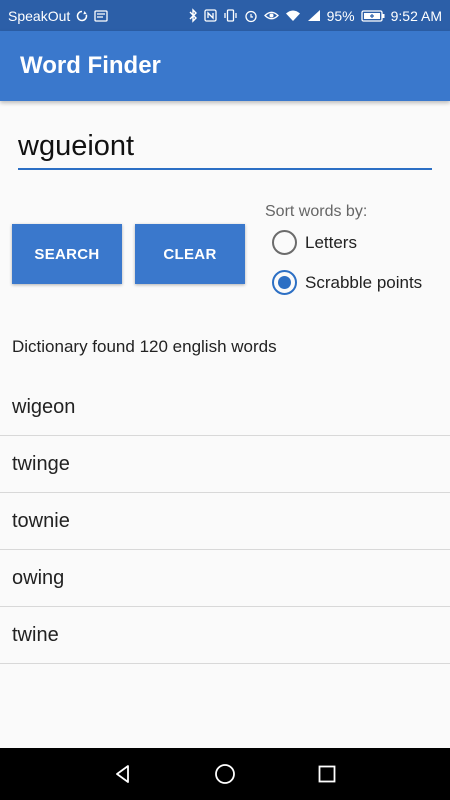 The height and width of the screenshot is (800, 450). I want to click on recents-icon, so click(327, 774).